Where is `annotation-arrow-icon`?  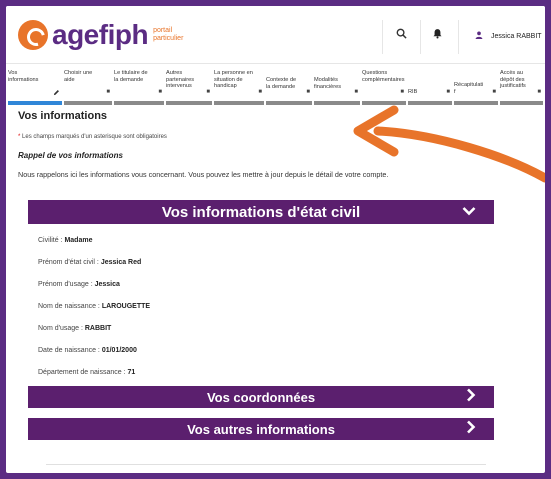 annotation-arrow-icon is located at coordinates (449, 144).